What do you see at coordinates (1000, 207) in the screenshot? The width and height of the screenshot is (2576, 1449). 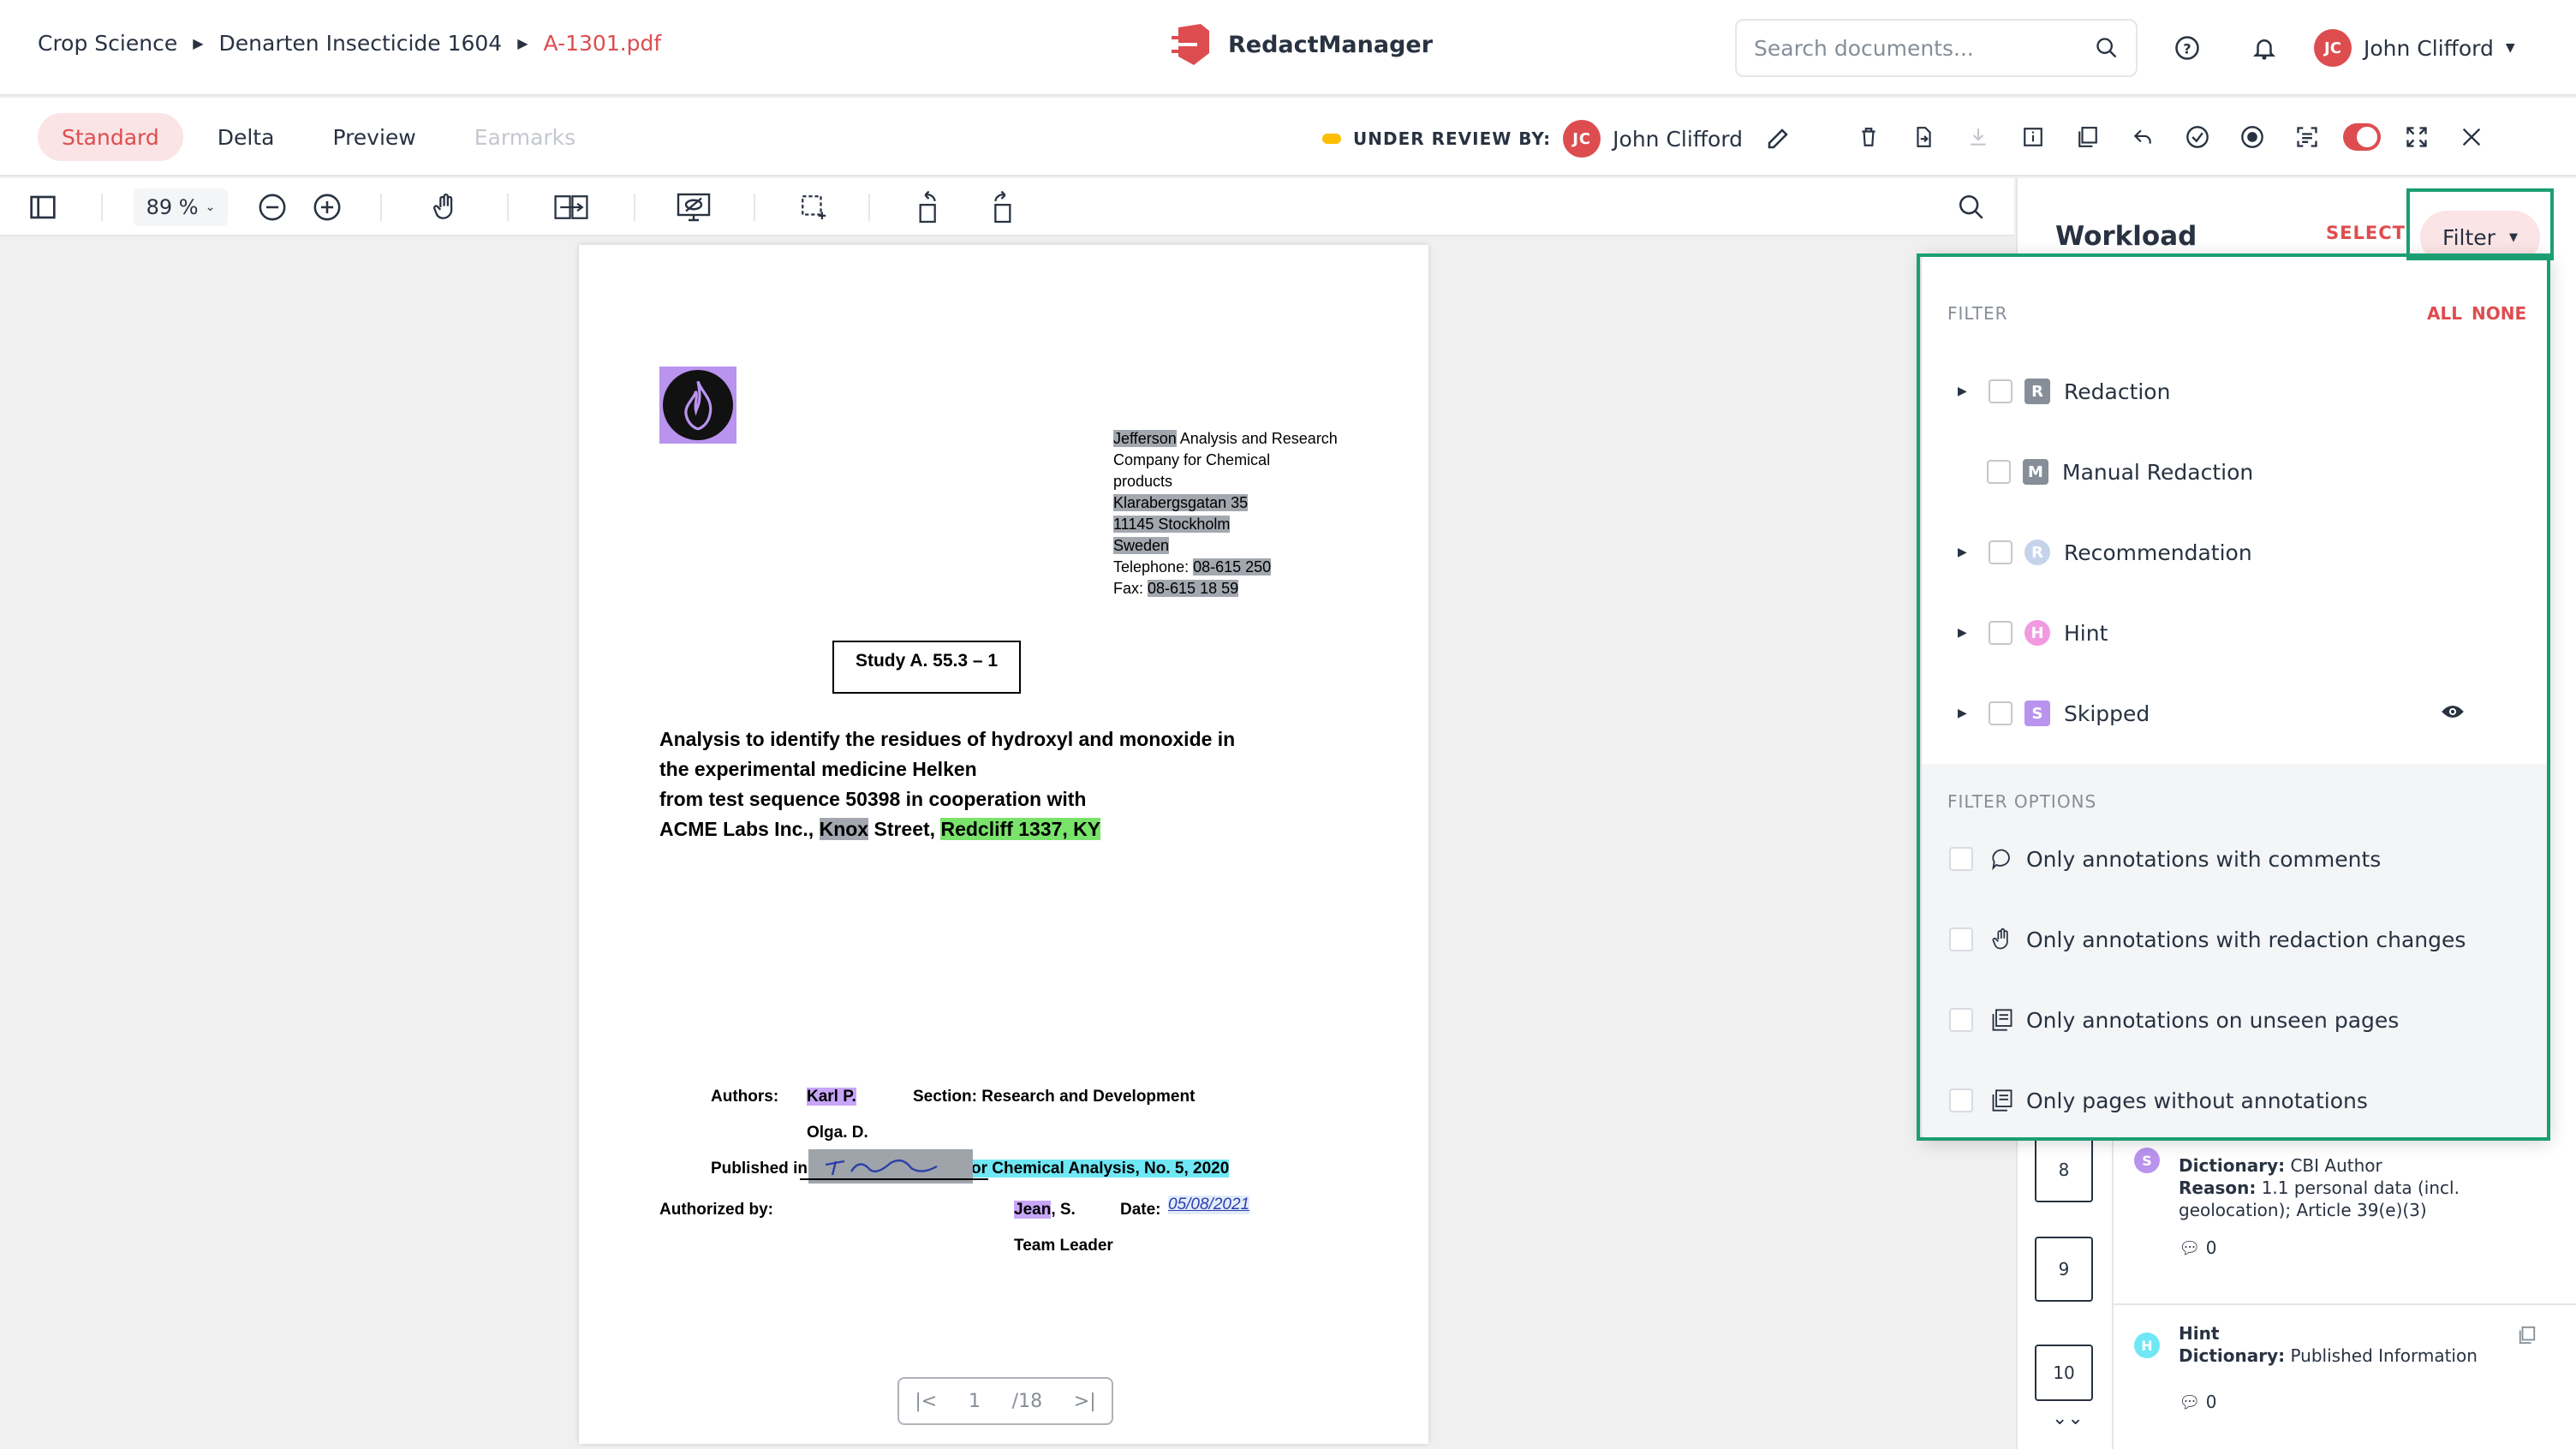 I see `rotate-right-icon` at bounding box center [1000, 207].